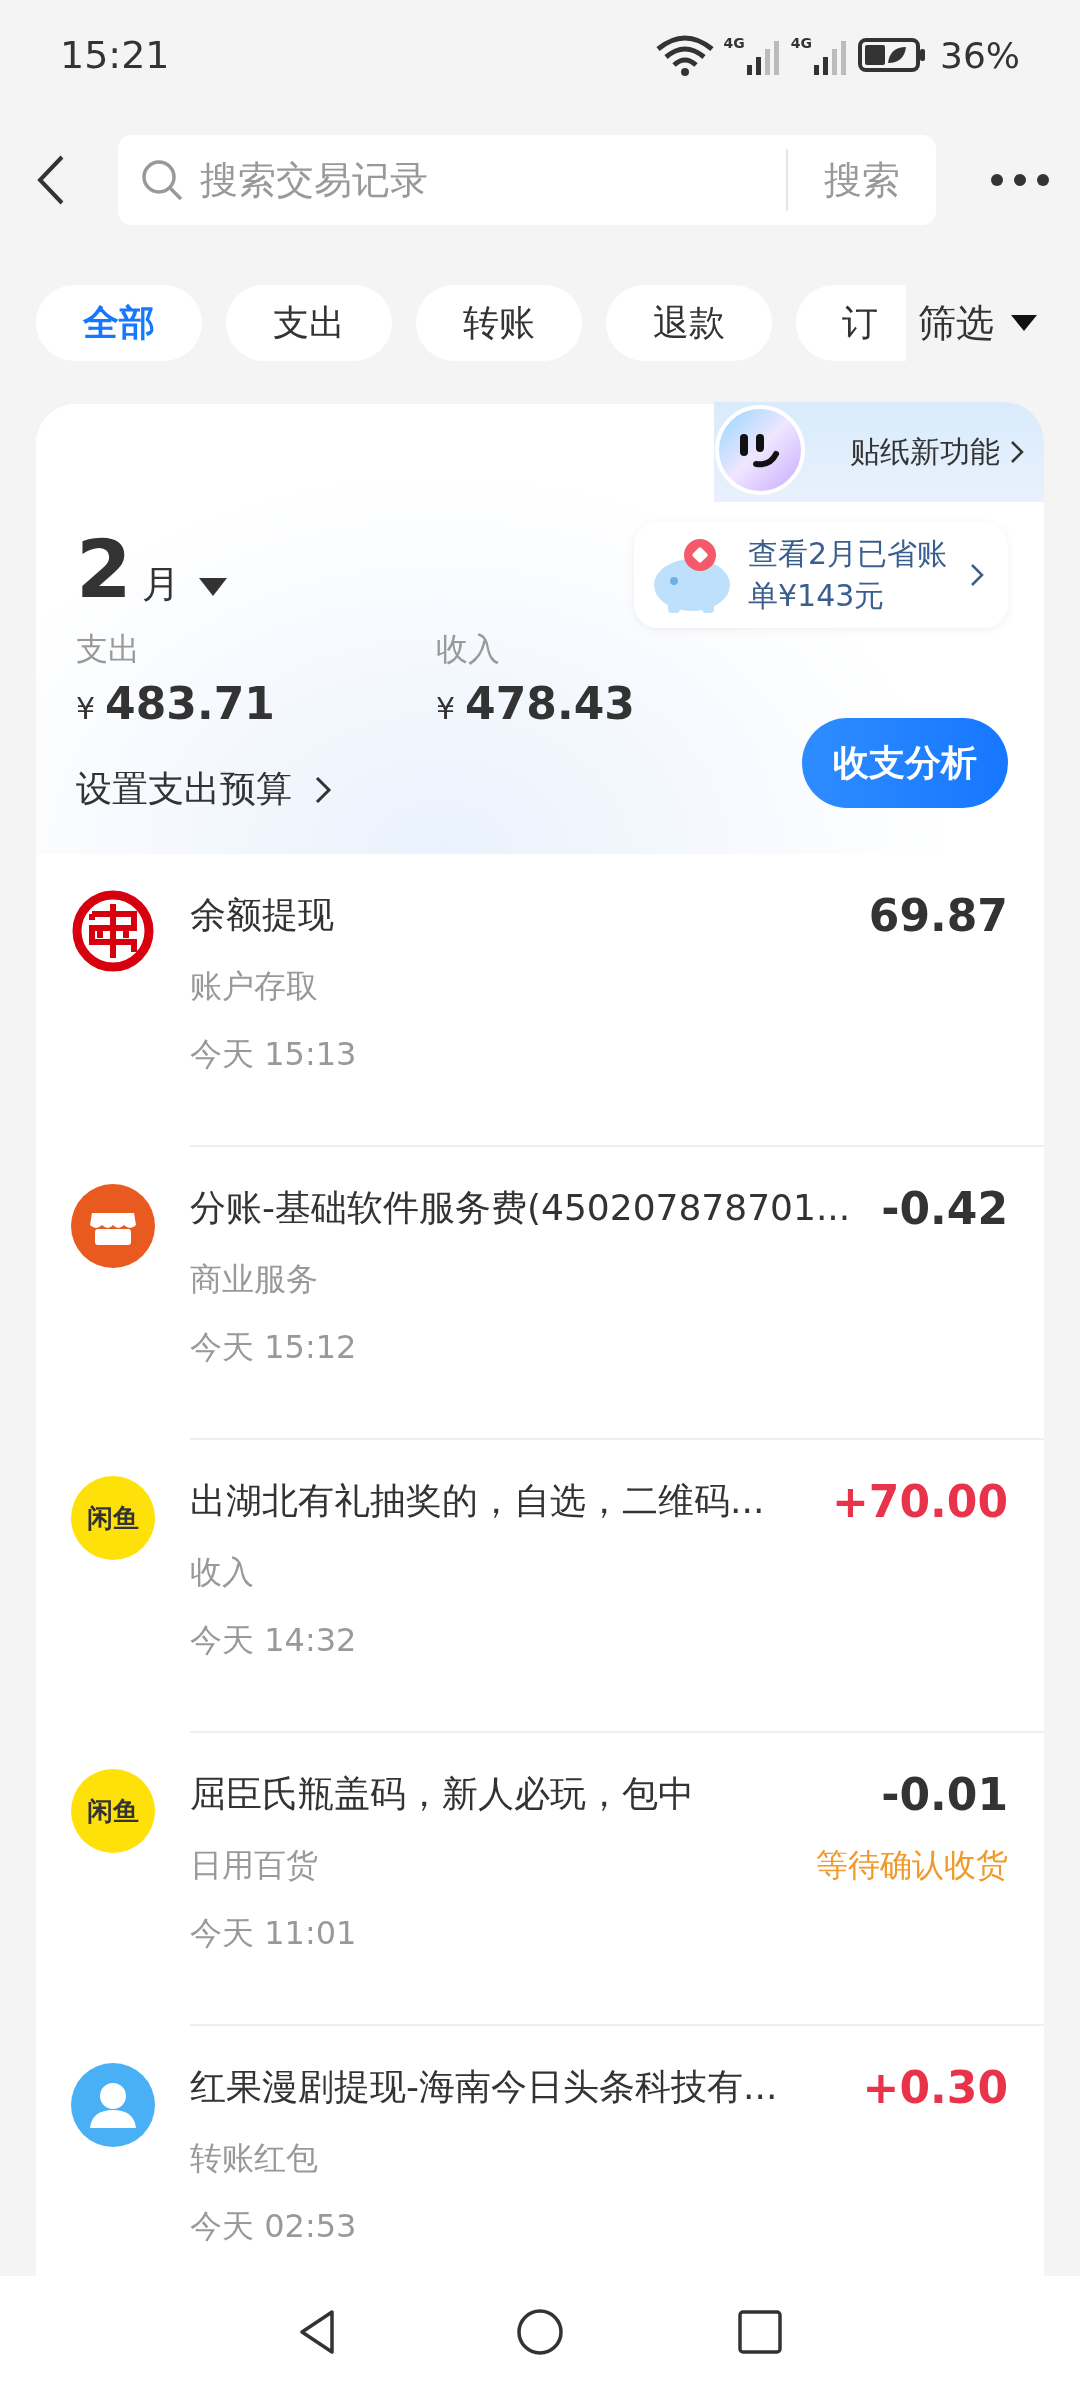 This screenshot has height=2388, width=1080. I want to click on stat-amount: 478.43, so click(550, 703).